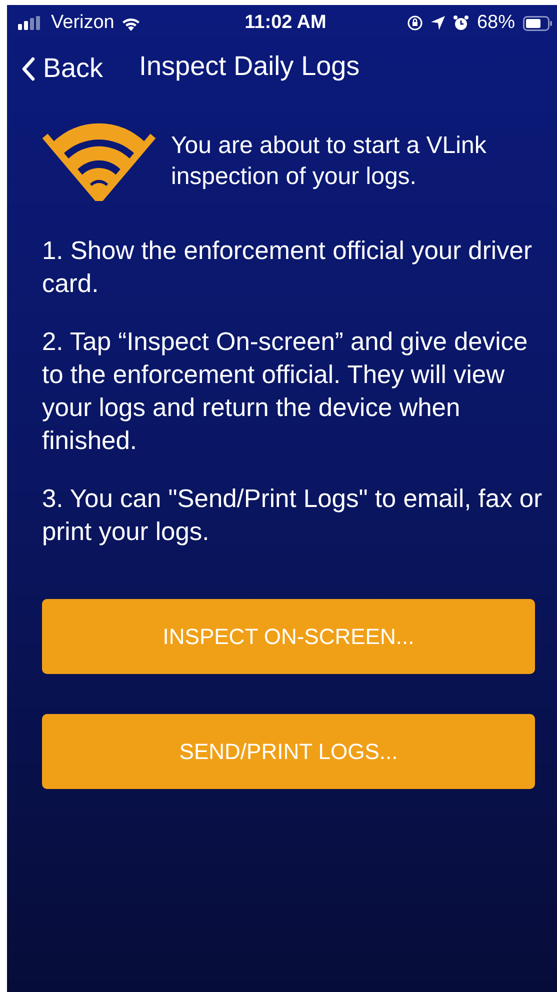  What do you see at coordinates (55, 62) in the screenshot?
I see `back-button: Back` at bounding box center [55, 62].